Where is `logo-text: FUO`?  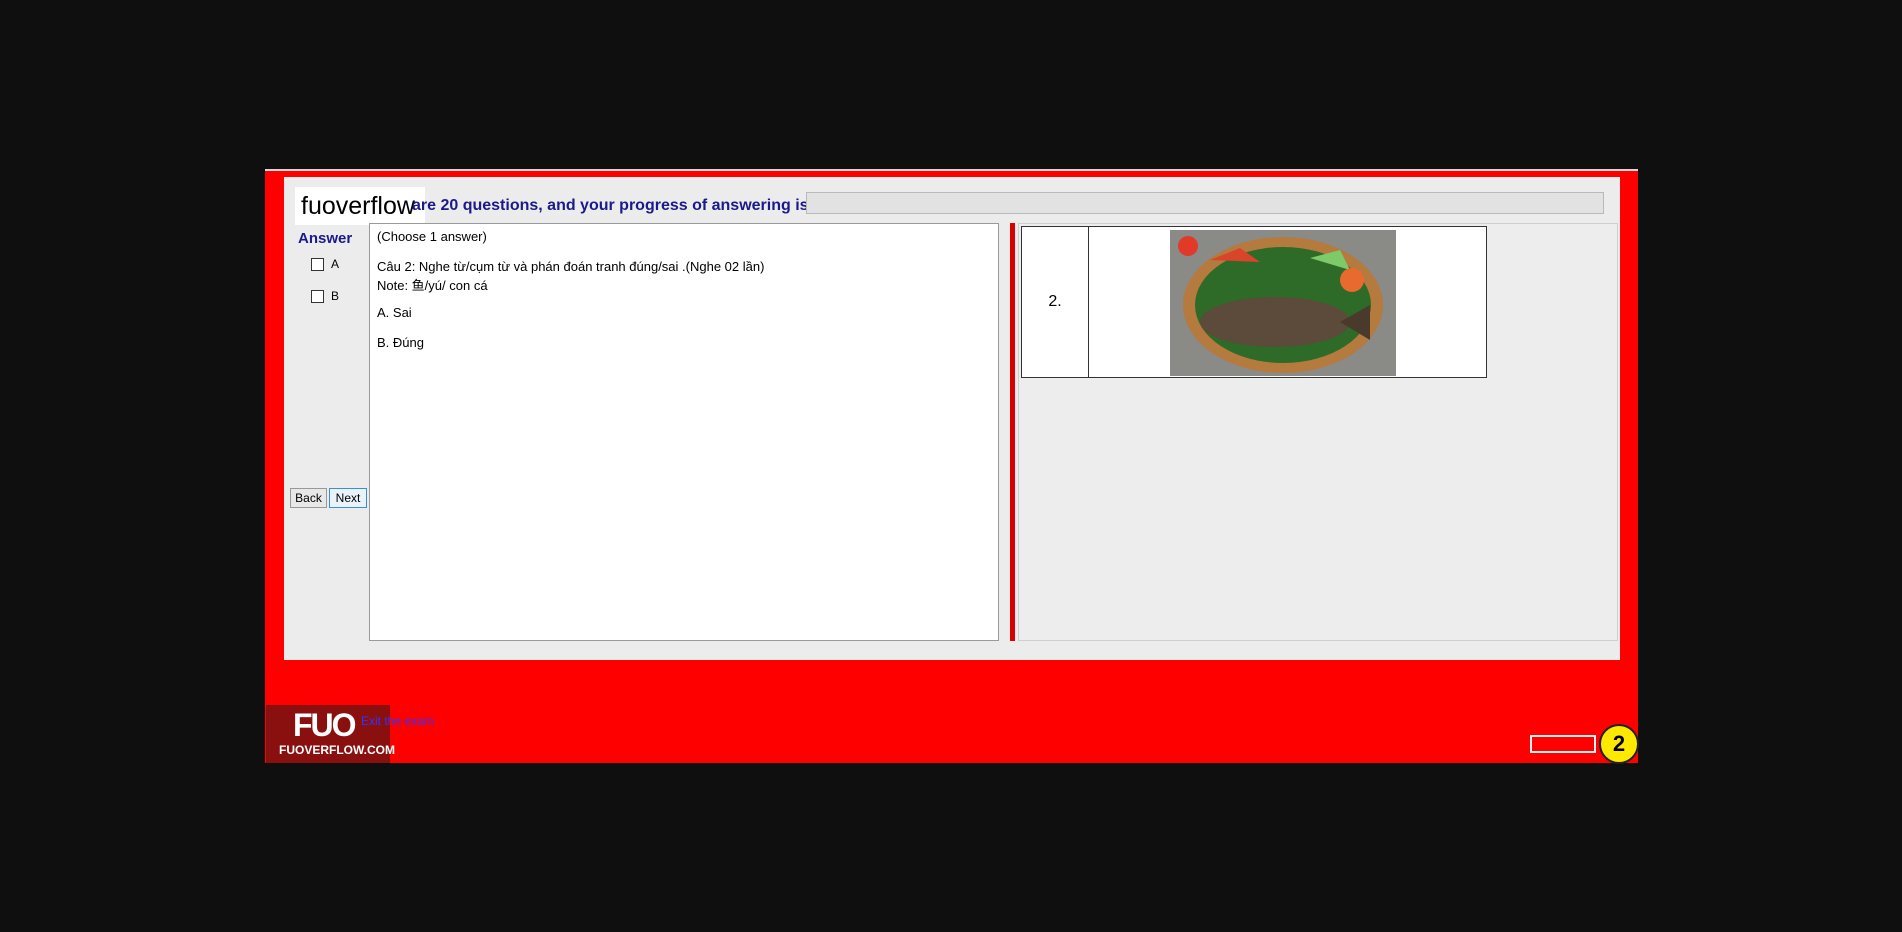 logo-text: FUO is located at coordinates (325, 725).